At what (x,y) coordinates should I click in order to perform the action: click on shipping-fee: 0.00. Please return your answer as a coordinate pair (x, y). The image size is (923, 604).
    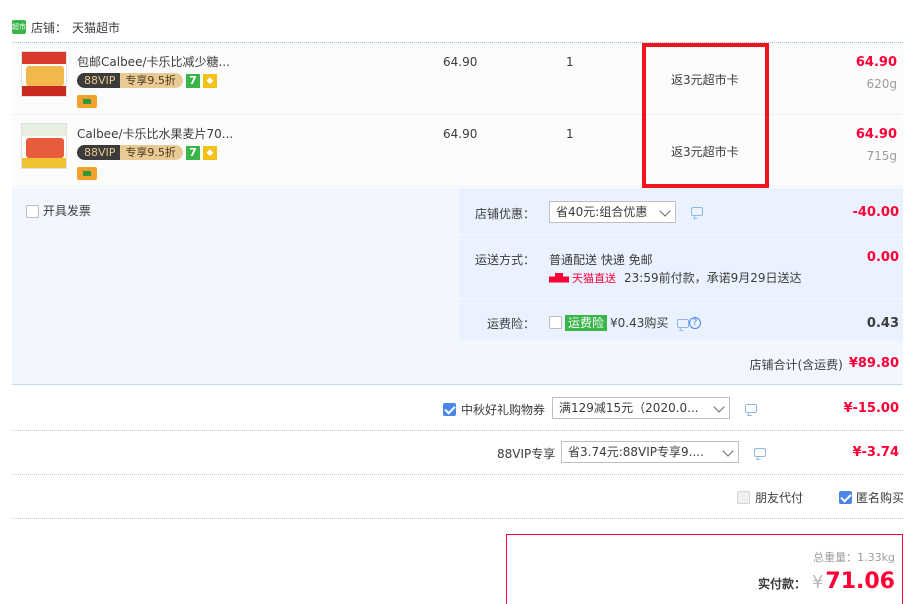
    Looking at the image, I should click on (882, 257).